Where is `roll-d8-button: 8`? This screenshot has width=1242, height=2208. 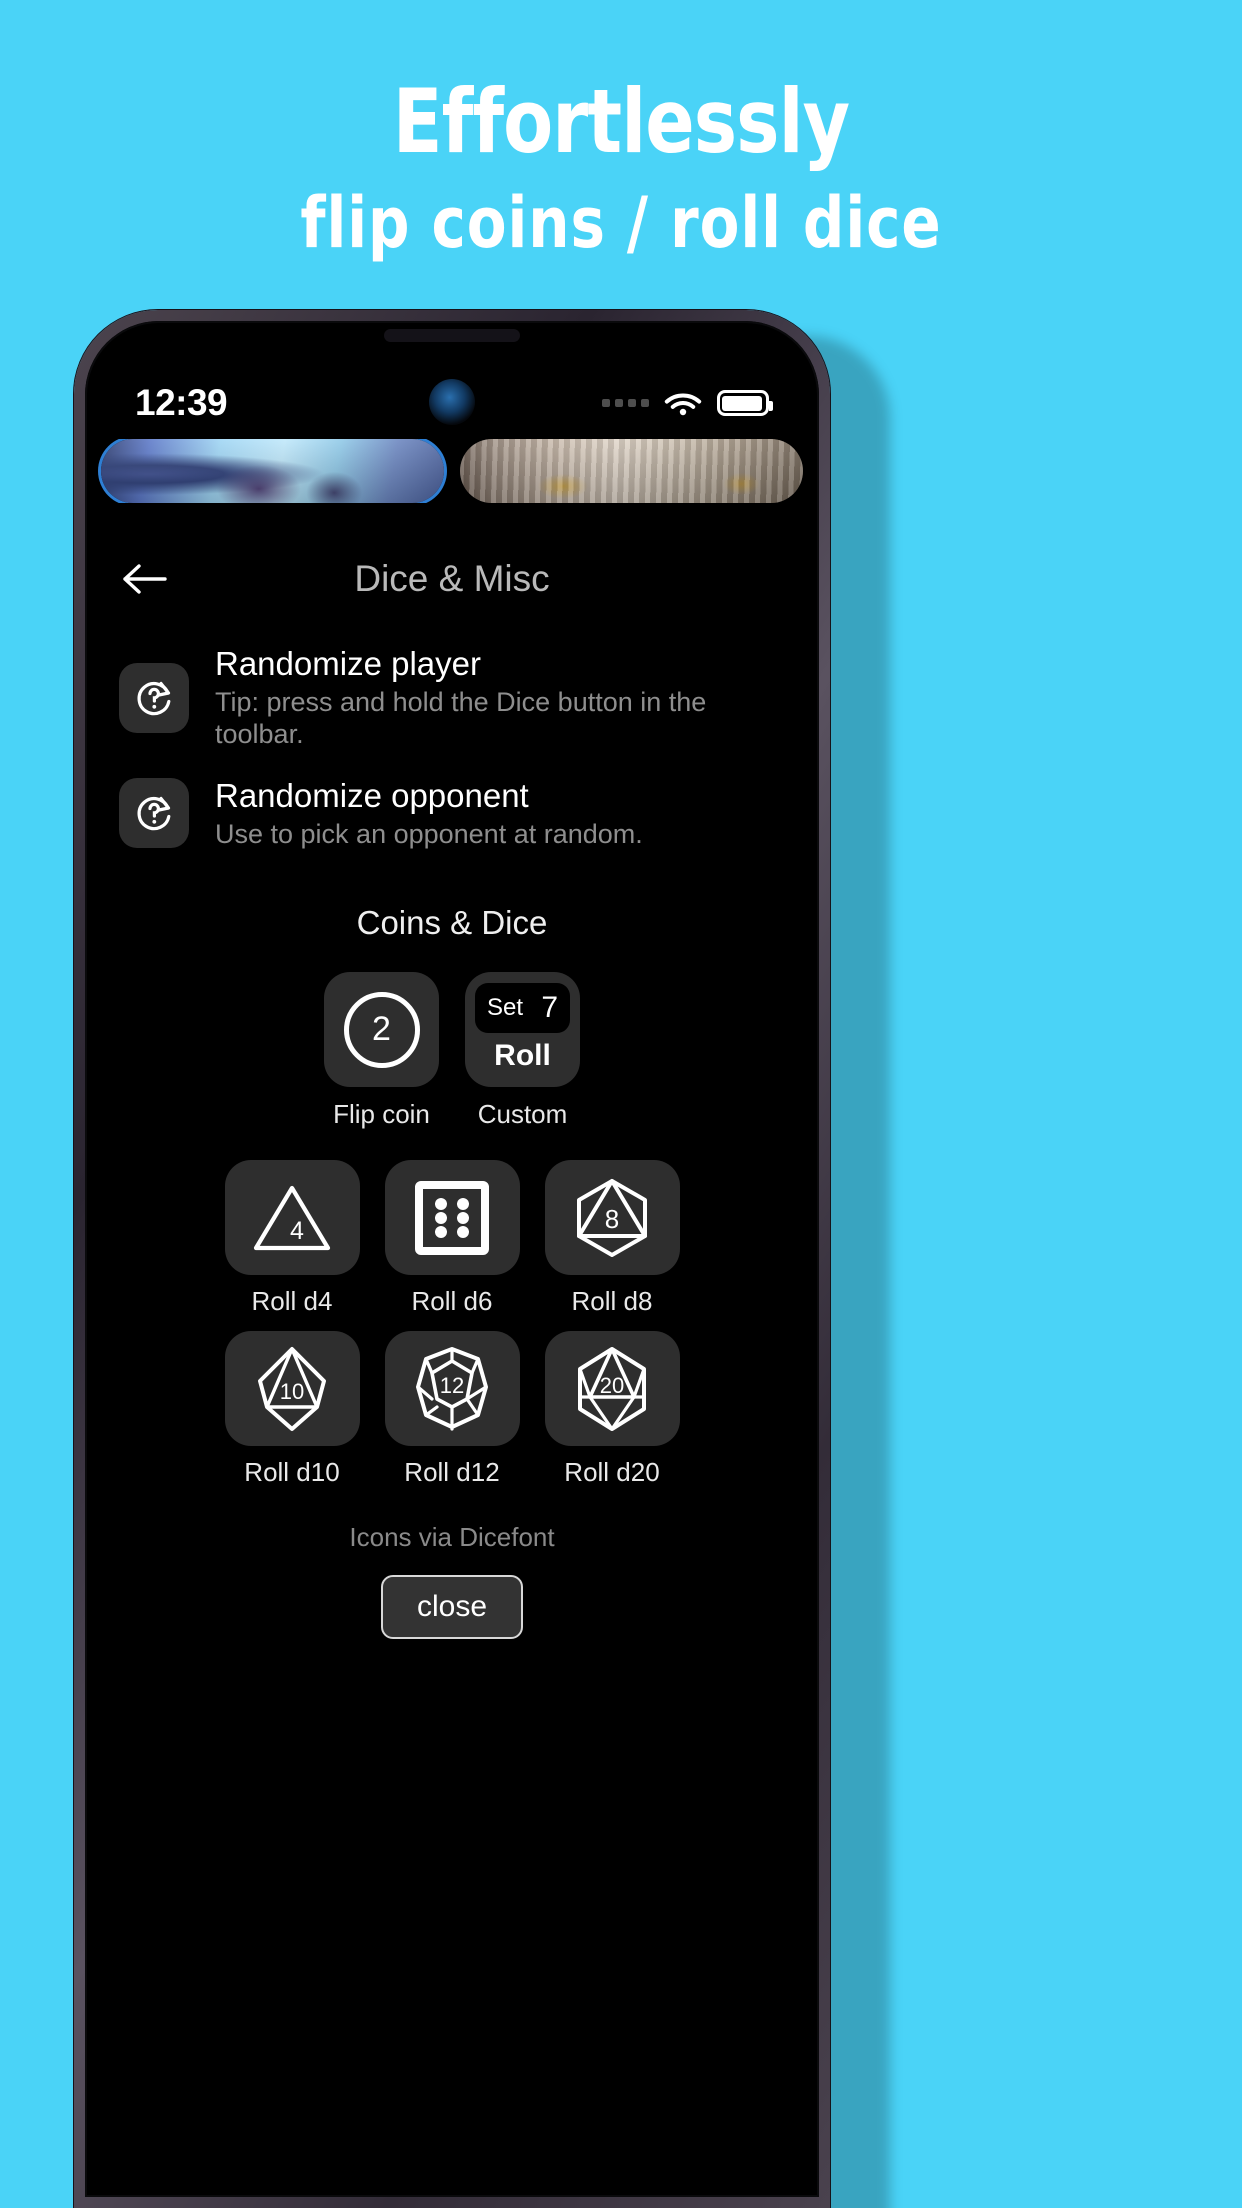
roll-d8-button: 8 is located at coordinates (612, 1218).